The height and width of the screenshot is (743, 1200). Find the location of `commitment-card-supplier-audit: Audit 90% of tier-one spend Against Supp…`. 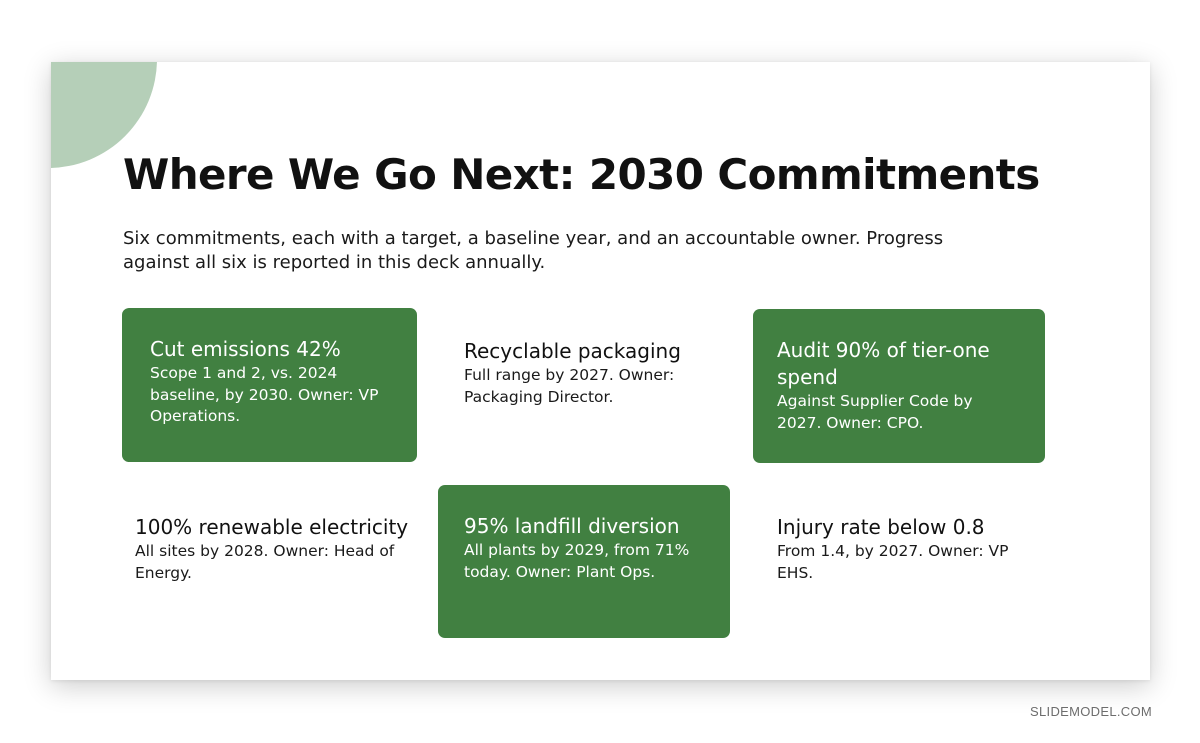

commitment-card-supplier-audit: Audit 90% of tier-one spend Against Supp… is located at coordinates (899, 386).